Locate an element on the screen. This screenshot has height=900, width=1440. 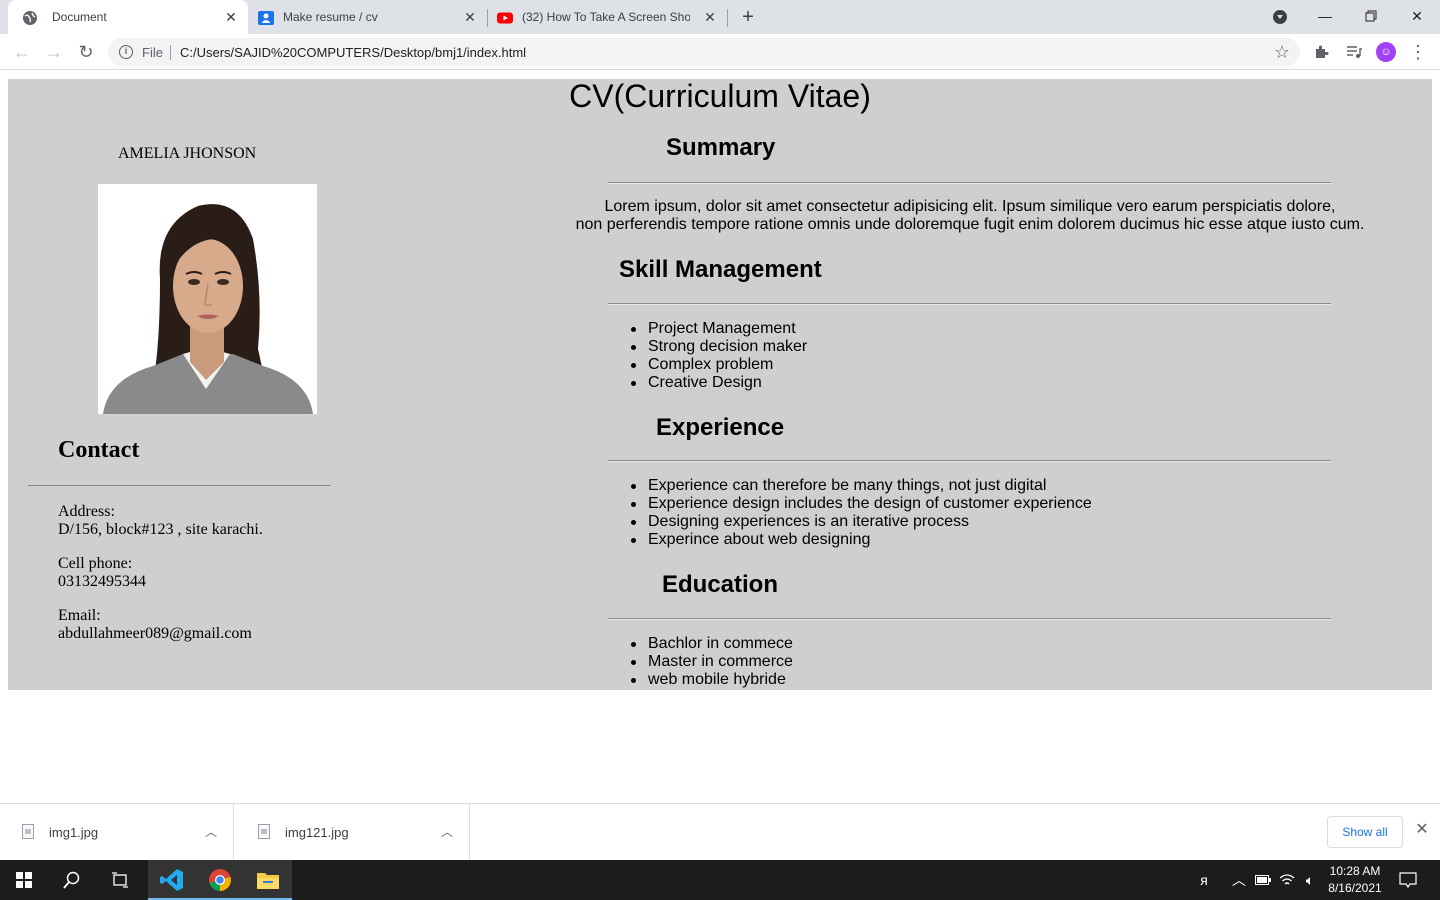
contact-card-icon is located at coordinates (266, 18).